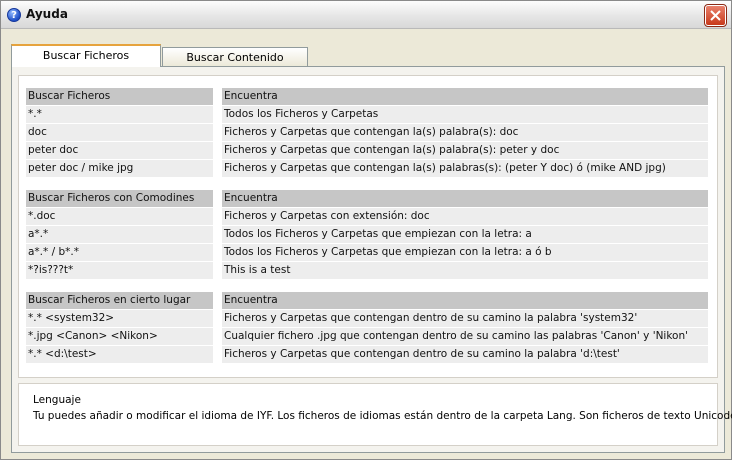 The width and height of the screenshot is (732, 460). I want to click on header-cell: Buscar Ficheros, so click(119, 96).